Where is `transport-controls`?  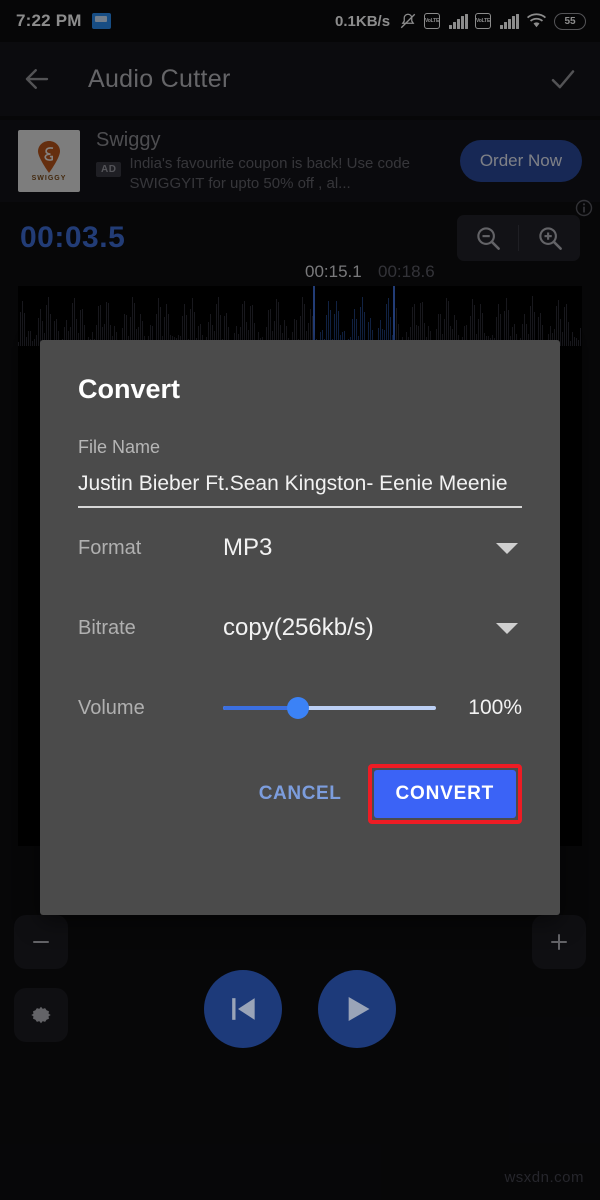 transport-controls is located at coordinates (300, 1009).